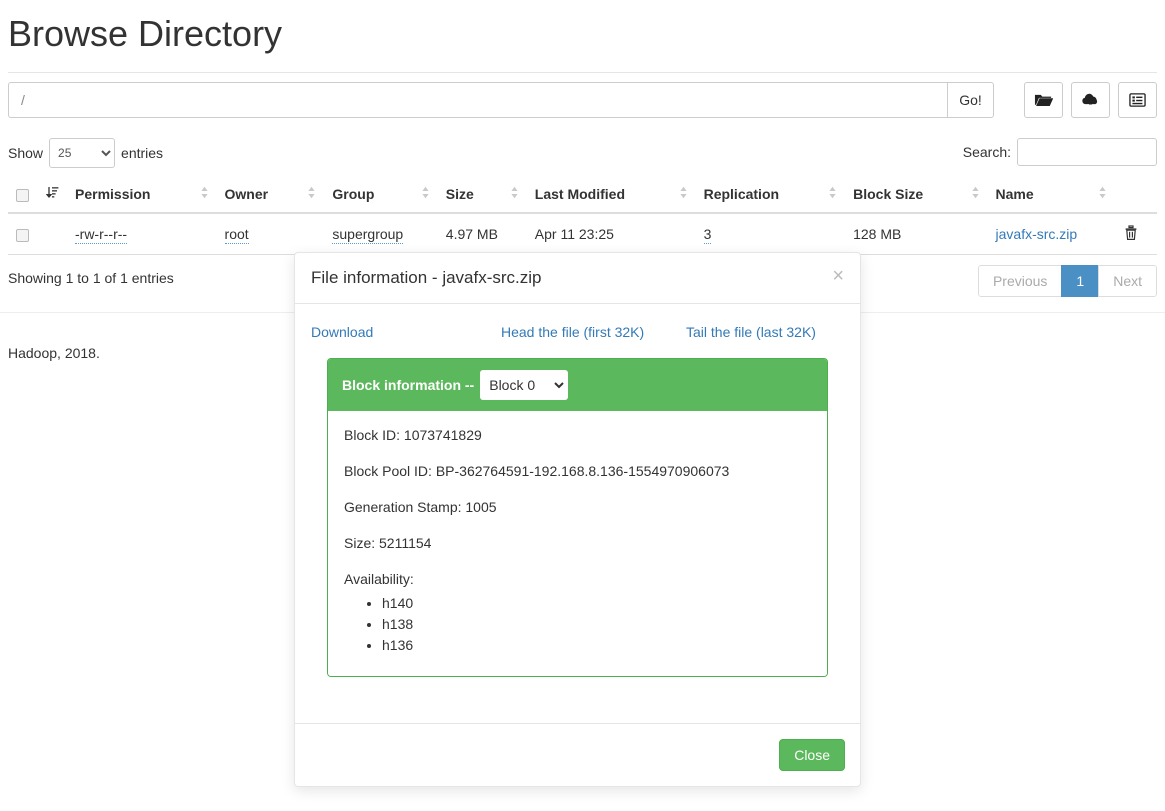  What do you see at coordinates (342, 332) in the screenshot?
I see `download-link: Download` at bounding box center [342, 332].